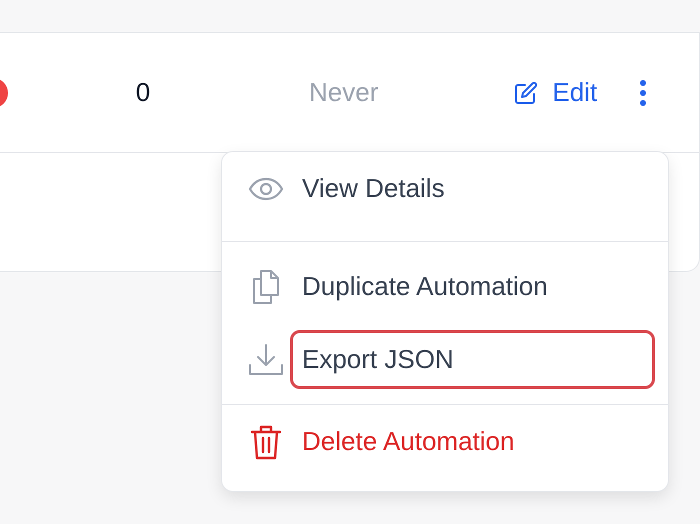 The height and width of the screenshot is (524, 700). Describe the element at coordinates (266, 442) in the screenshot. I see `trash-icon` at that location.